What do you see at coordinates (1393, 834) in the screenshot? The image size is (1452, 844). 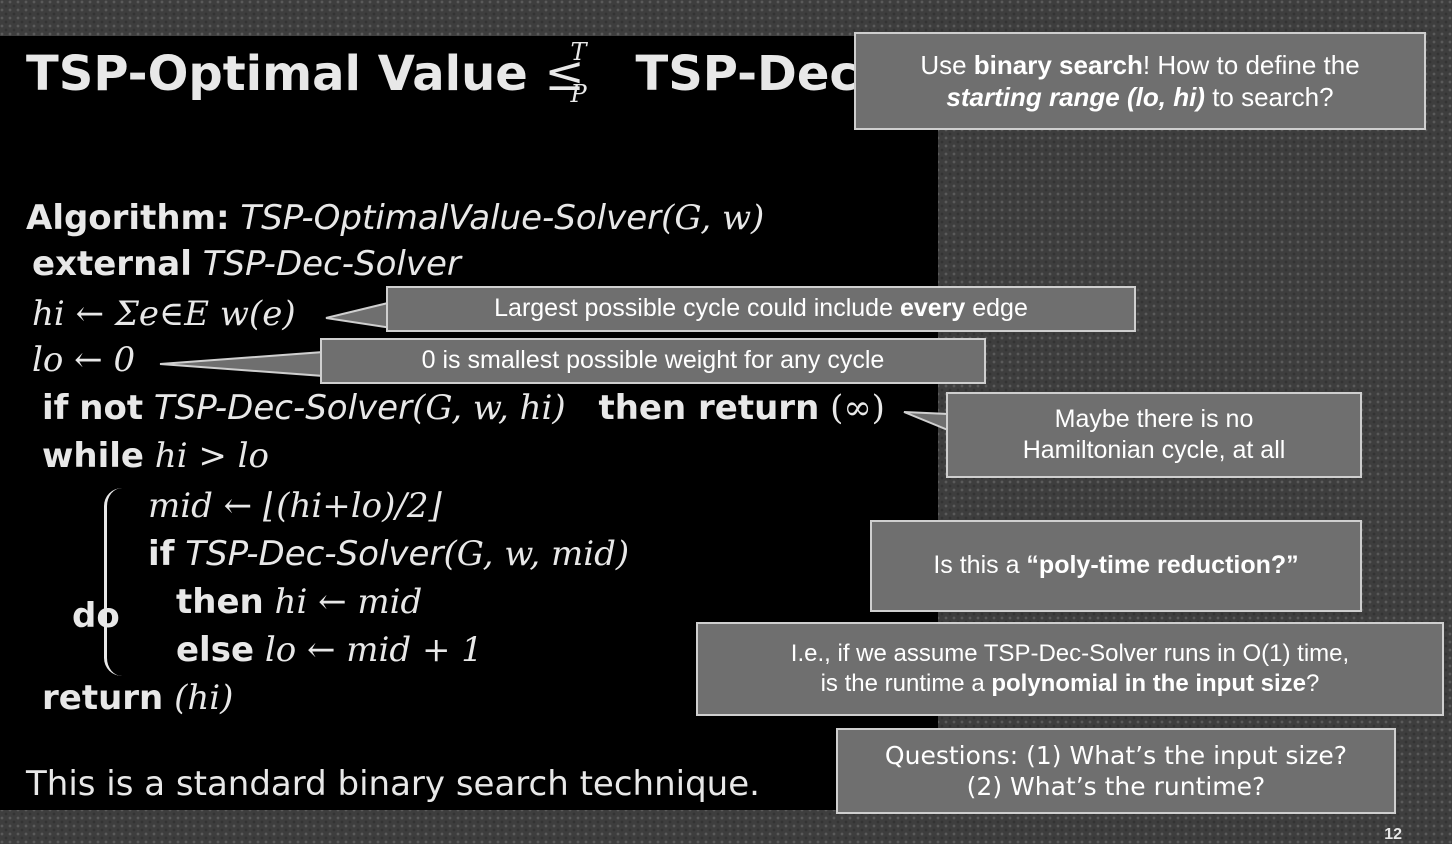 I see `page-number: 12` at bounding box center [1393, 834].